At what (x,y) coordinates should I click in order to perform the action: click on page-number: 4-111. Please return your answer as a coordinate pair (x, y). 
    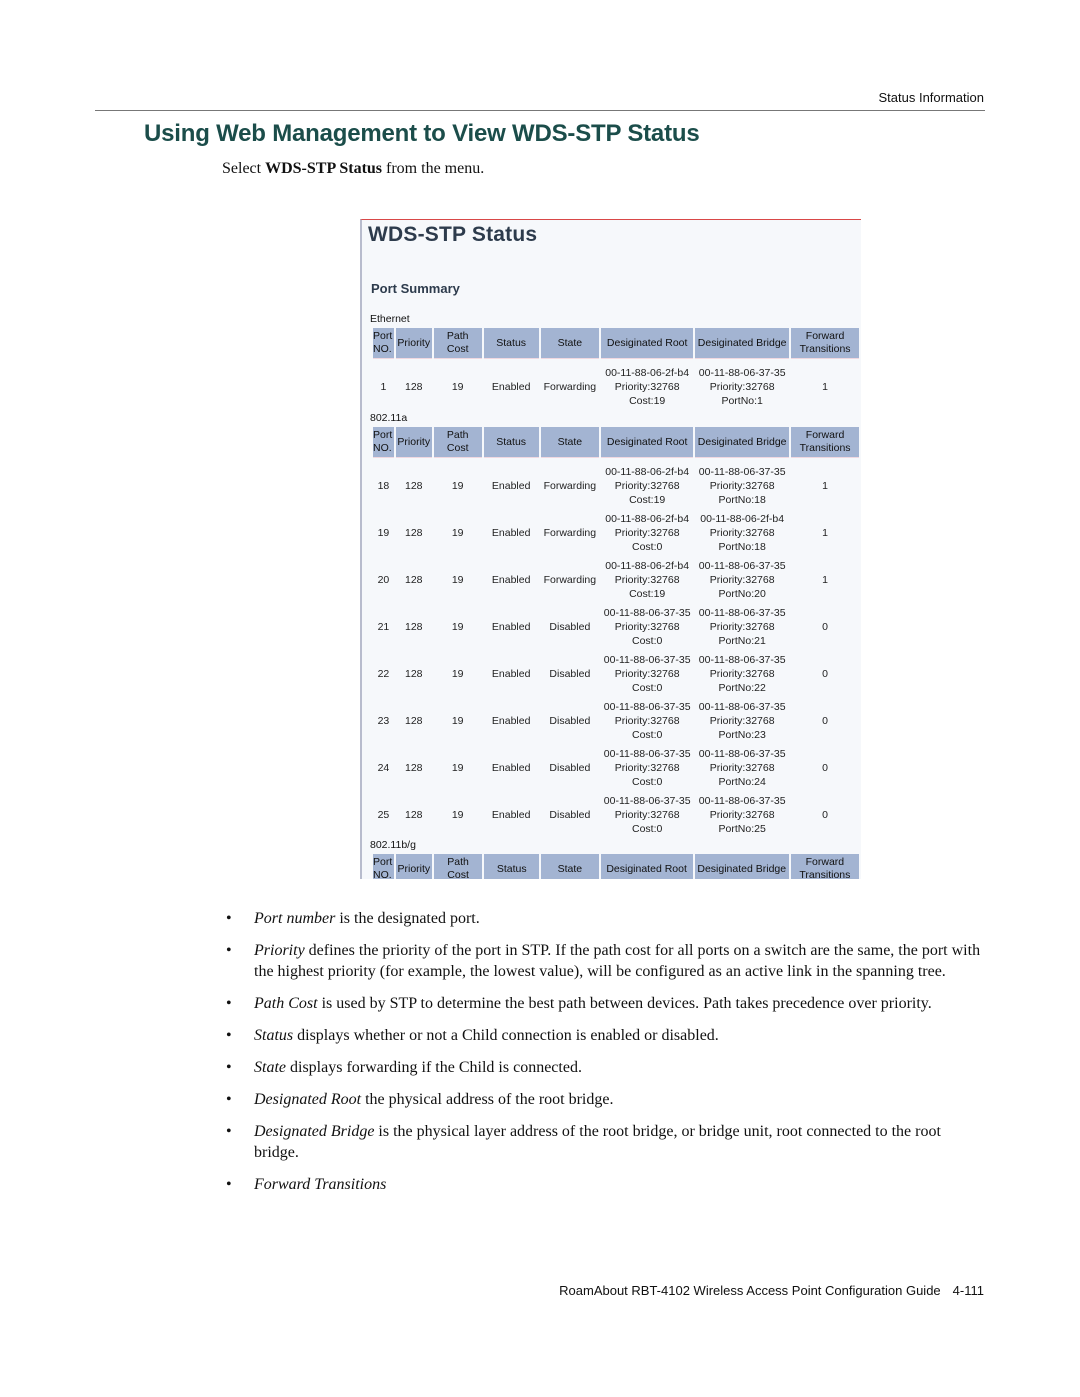
    Looking at the image, I should click on (968, 1290).